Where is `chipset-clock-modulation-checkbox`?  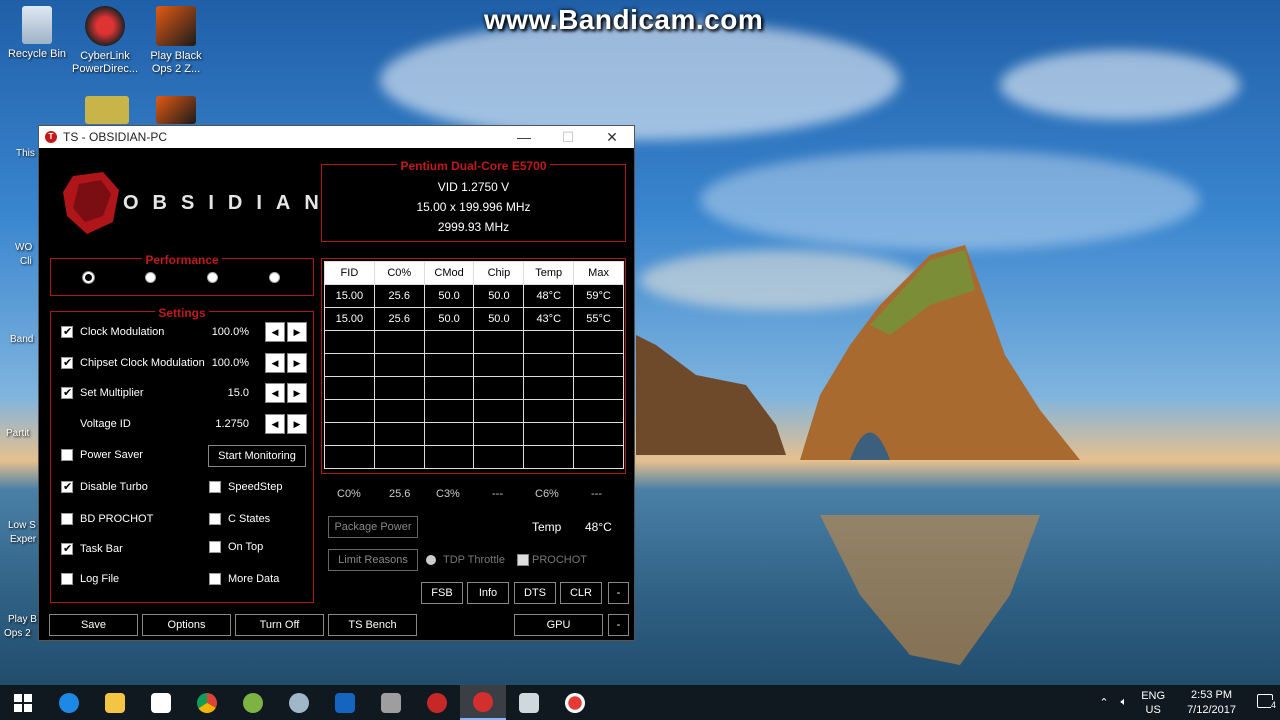
chipset-clock-modulation-checkbox is located at coordinates (67, 362).